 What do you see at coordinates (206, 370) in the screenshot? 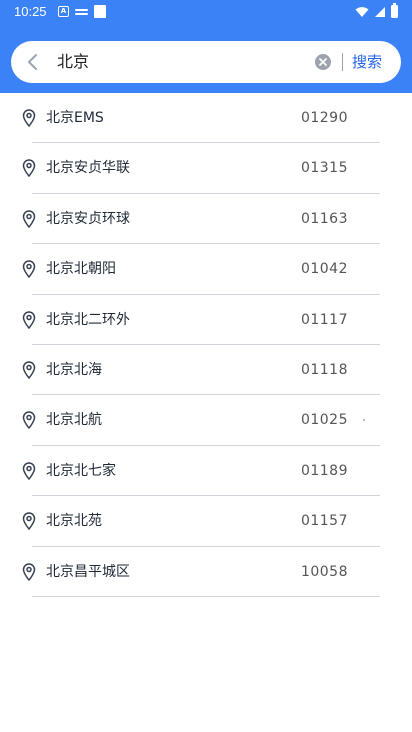
I see `list-item: 北京北海 01118` at bounding box center [206, 370].